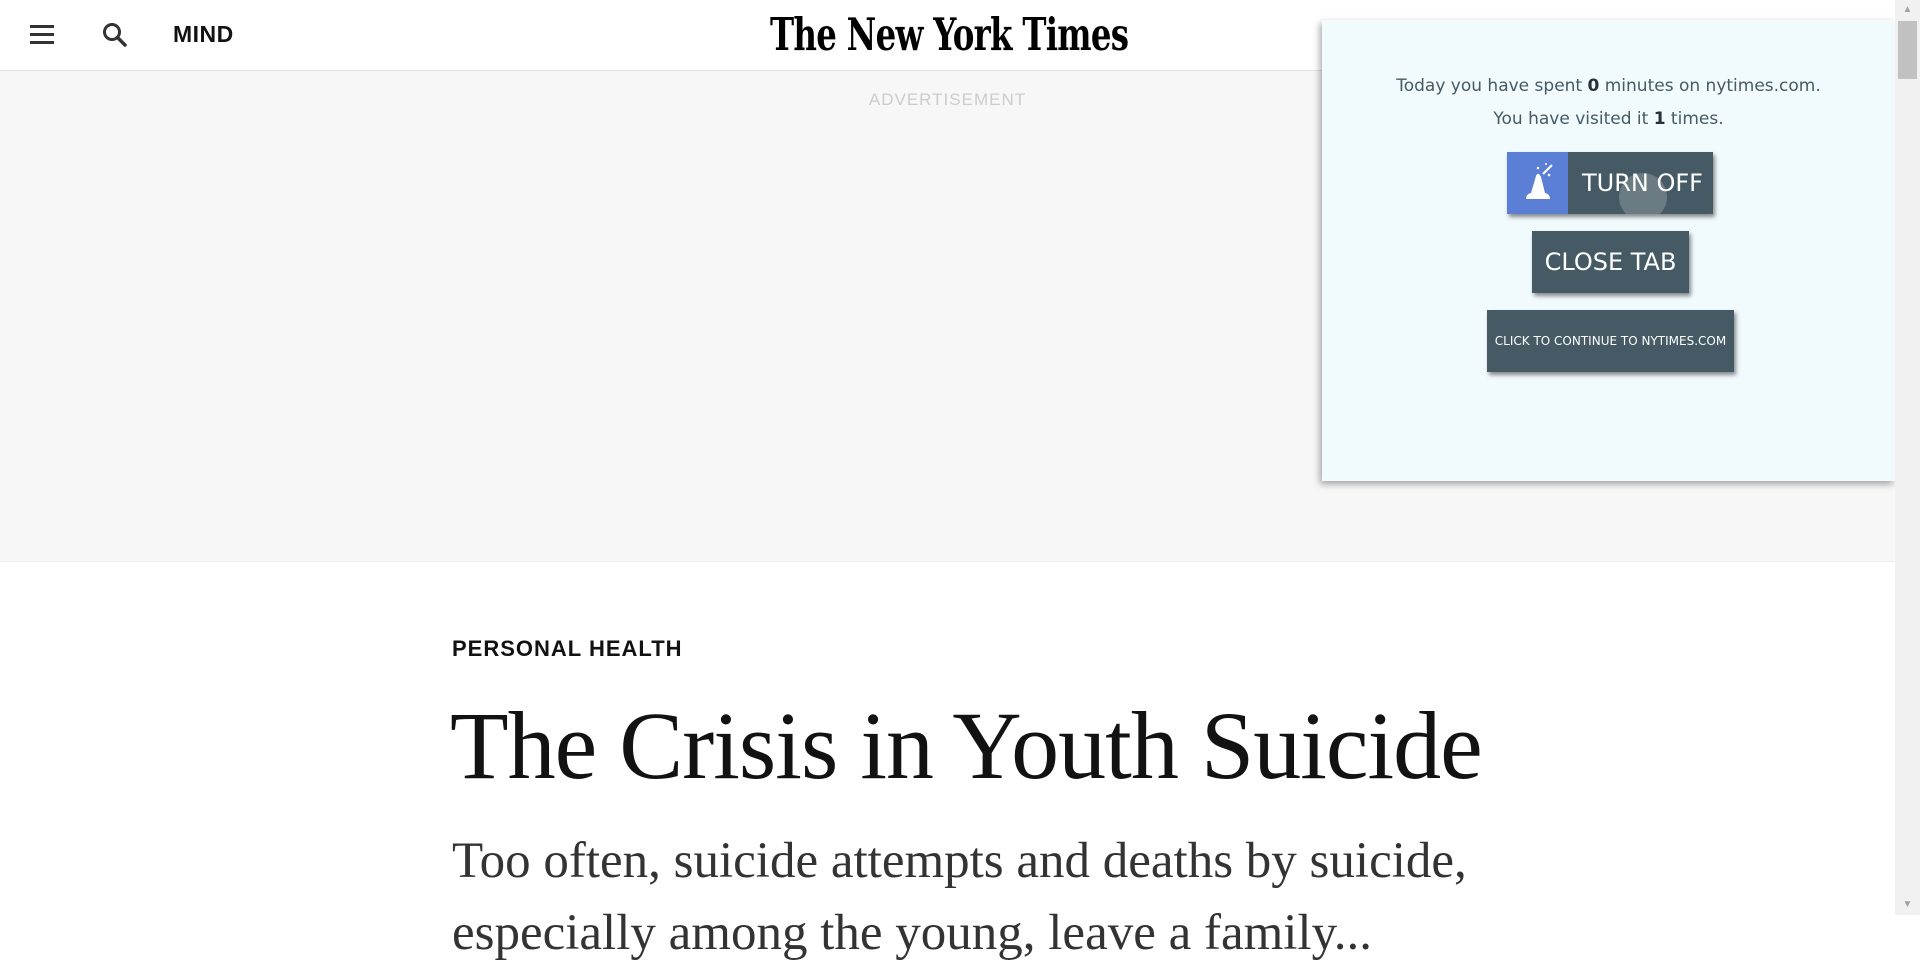 The image size is (1920, 969). Describe the element at coordinates (949, 34) in the screenshot. I see `nyt-logo: The New York Times` at that location.